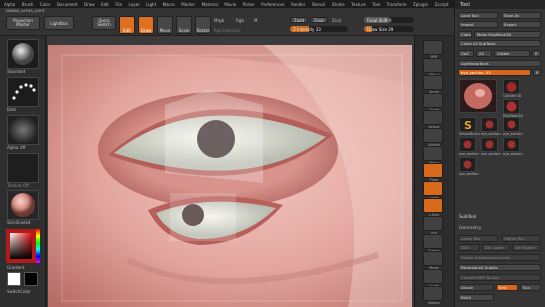 The height and width of the screenshot is (307, 545). Describe the element at coordinates (23, 23) in the screenshot. I see `projection-master-button: Projection Master` at that location.